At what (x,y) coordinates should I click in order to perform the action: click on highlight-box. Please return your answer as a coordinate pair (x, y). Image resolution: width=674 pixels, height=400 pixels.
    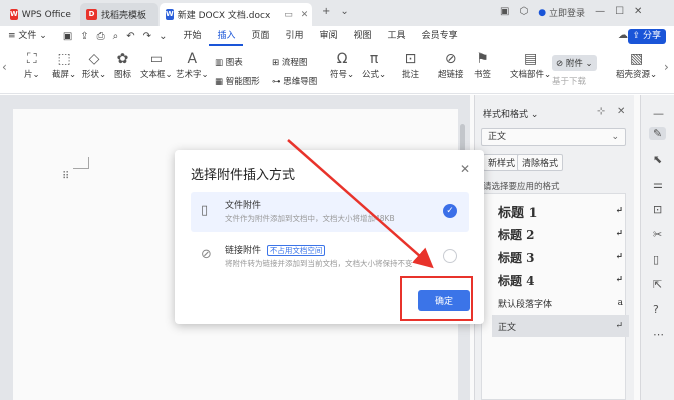
    Looking at the image, I should click on (436, 298).